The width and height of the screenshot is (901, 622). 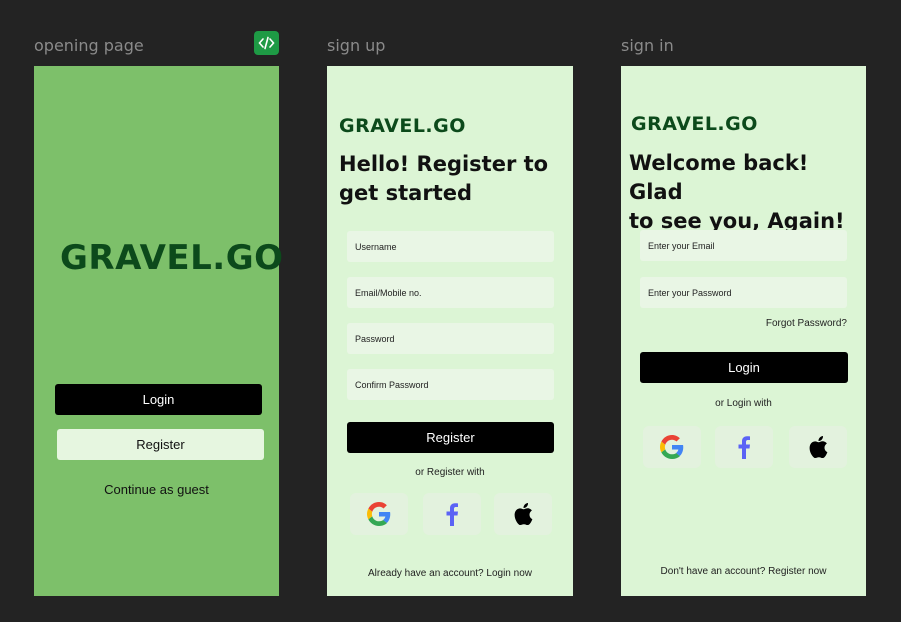 What do you see at coordinates (450, 472) in the screenshot?
I see `or-register-with-label: or Register with` at bounding box center [450, 472].